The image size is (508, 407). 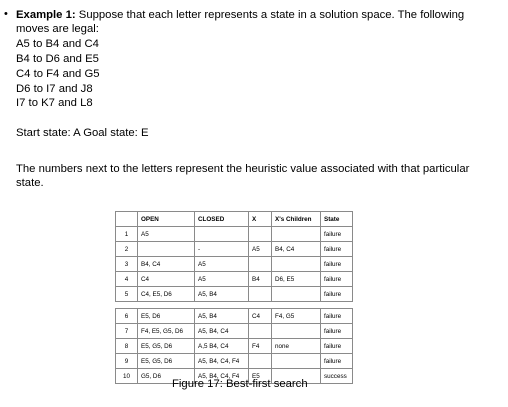 What do you see at coordinates (166, 264) in the screenshot?
I see `cell-open: B4, C4` at bounding box center [166, 264].